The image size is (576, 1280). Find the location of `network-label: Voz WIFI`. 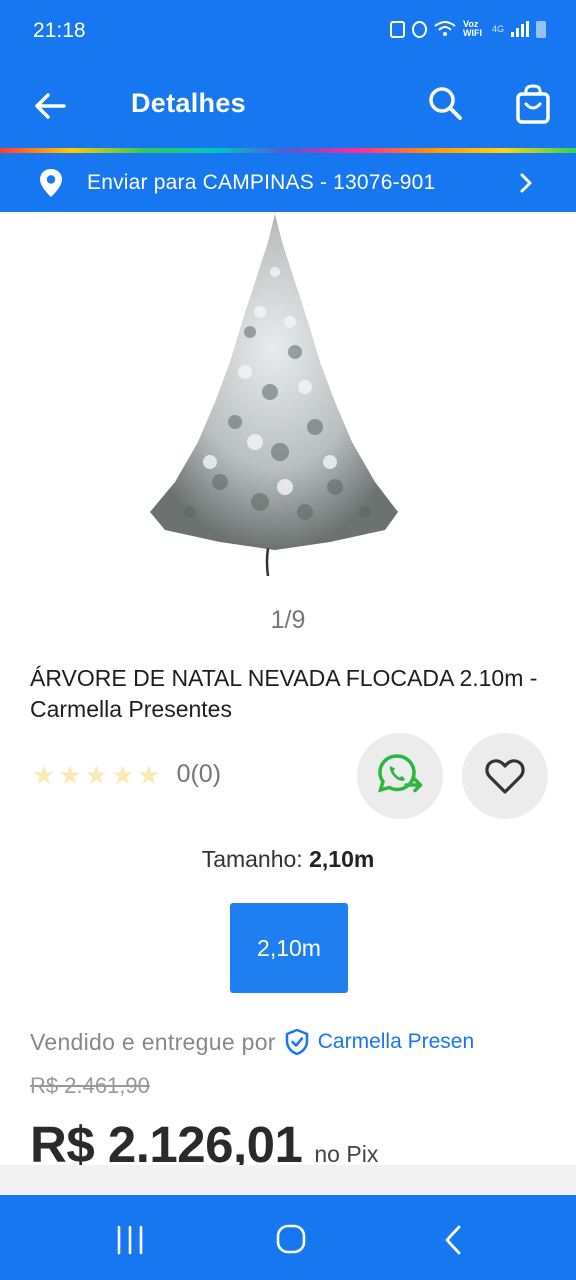

network-label: Voz WIFI is located at coordinates (472, 28).